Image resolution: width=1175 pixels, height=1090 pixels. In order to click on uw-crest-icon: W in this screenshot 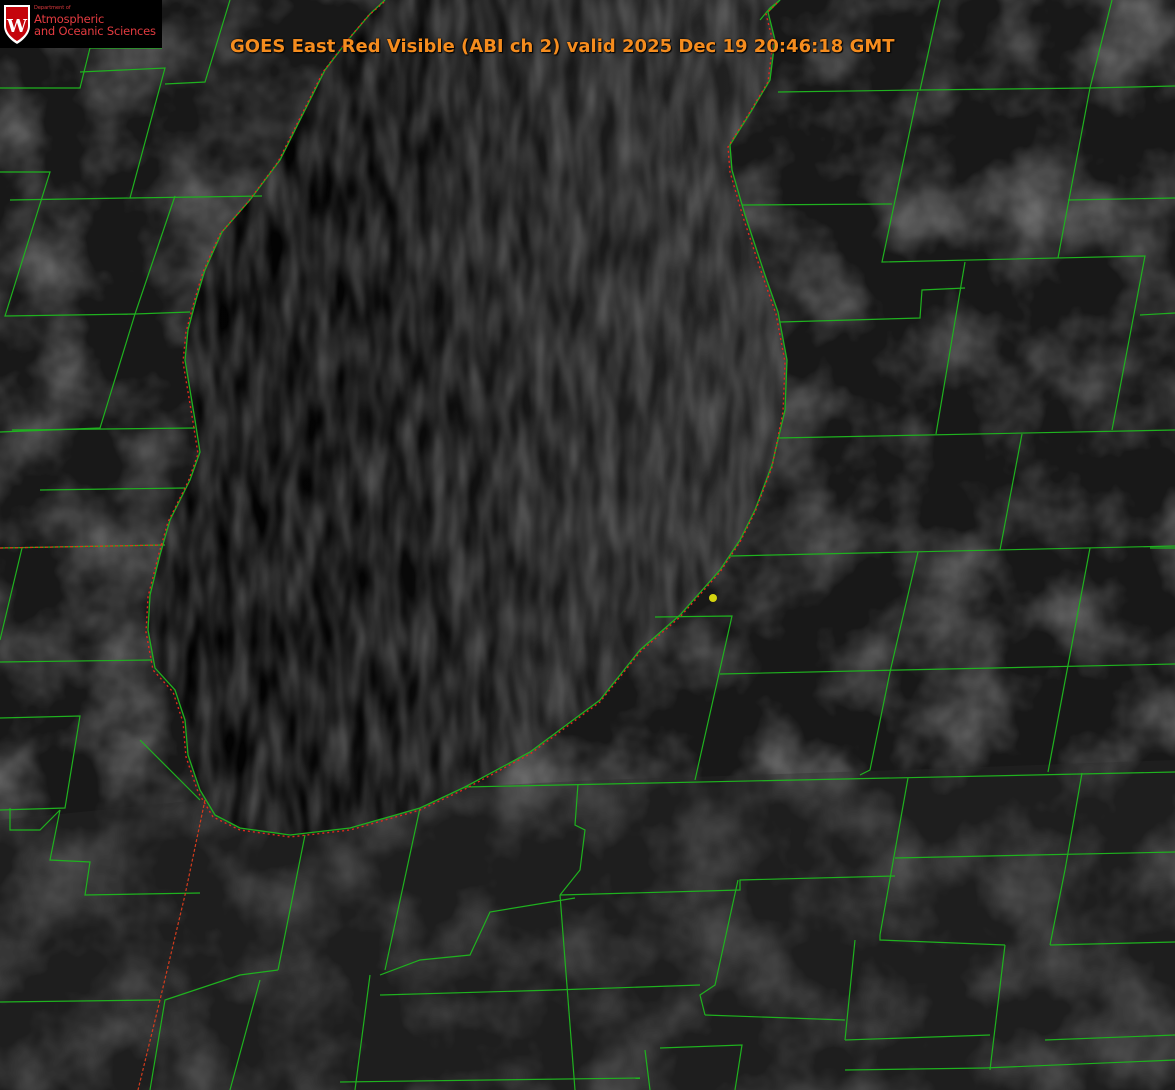, I will do `click(17, 24)`.